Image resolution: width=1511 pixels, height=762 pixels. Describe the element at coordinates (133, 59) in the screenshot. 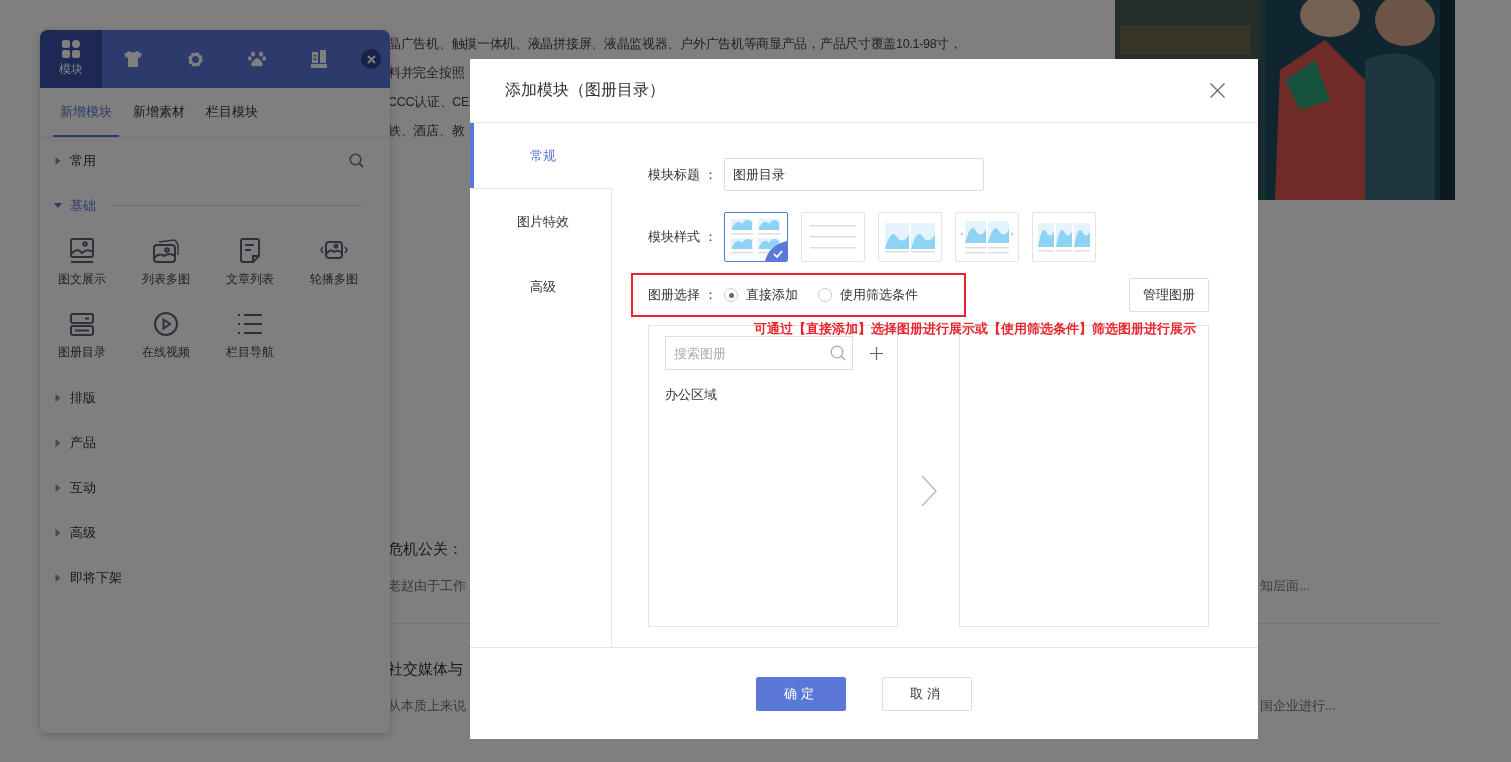

I see `shirt-icon` at that location.